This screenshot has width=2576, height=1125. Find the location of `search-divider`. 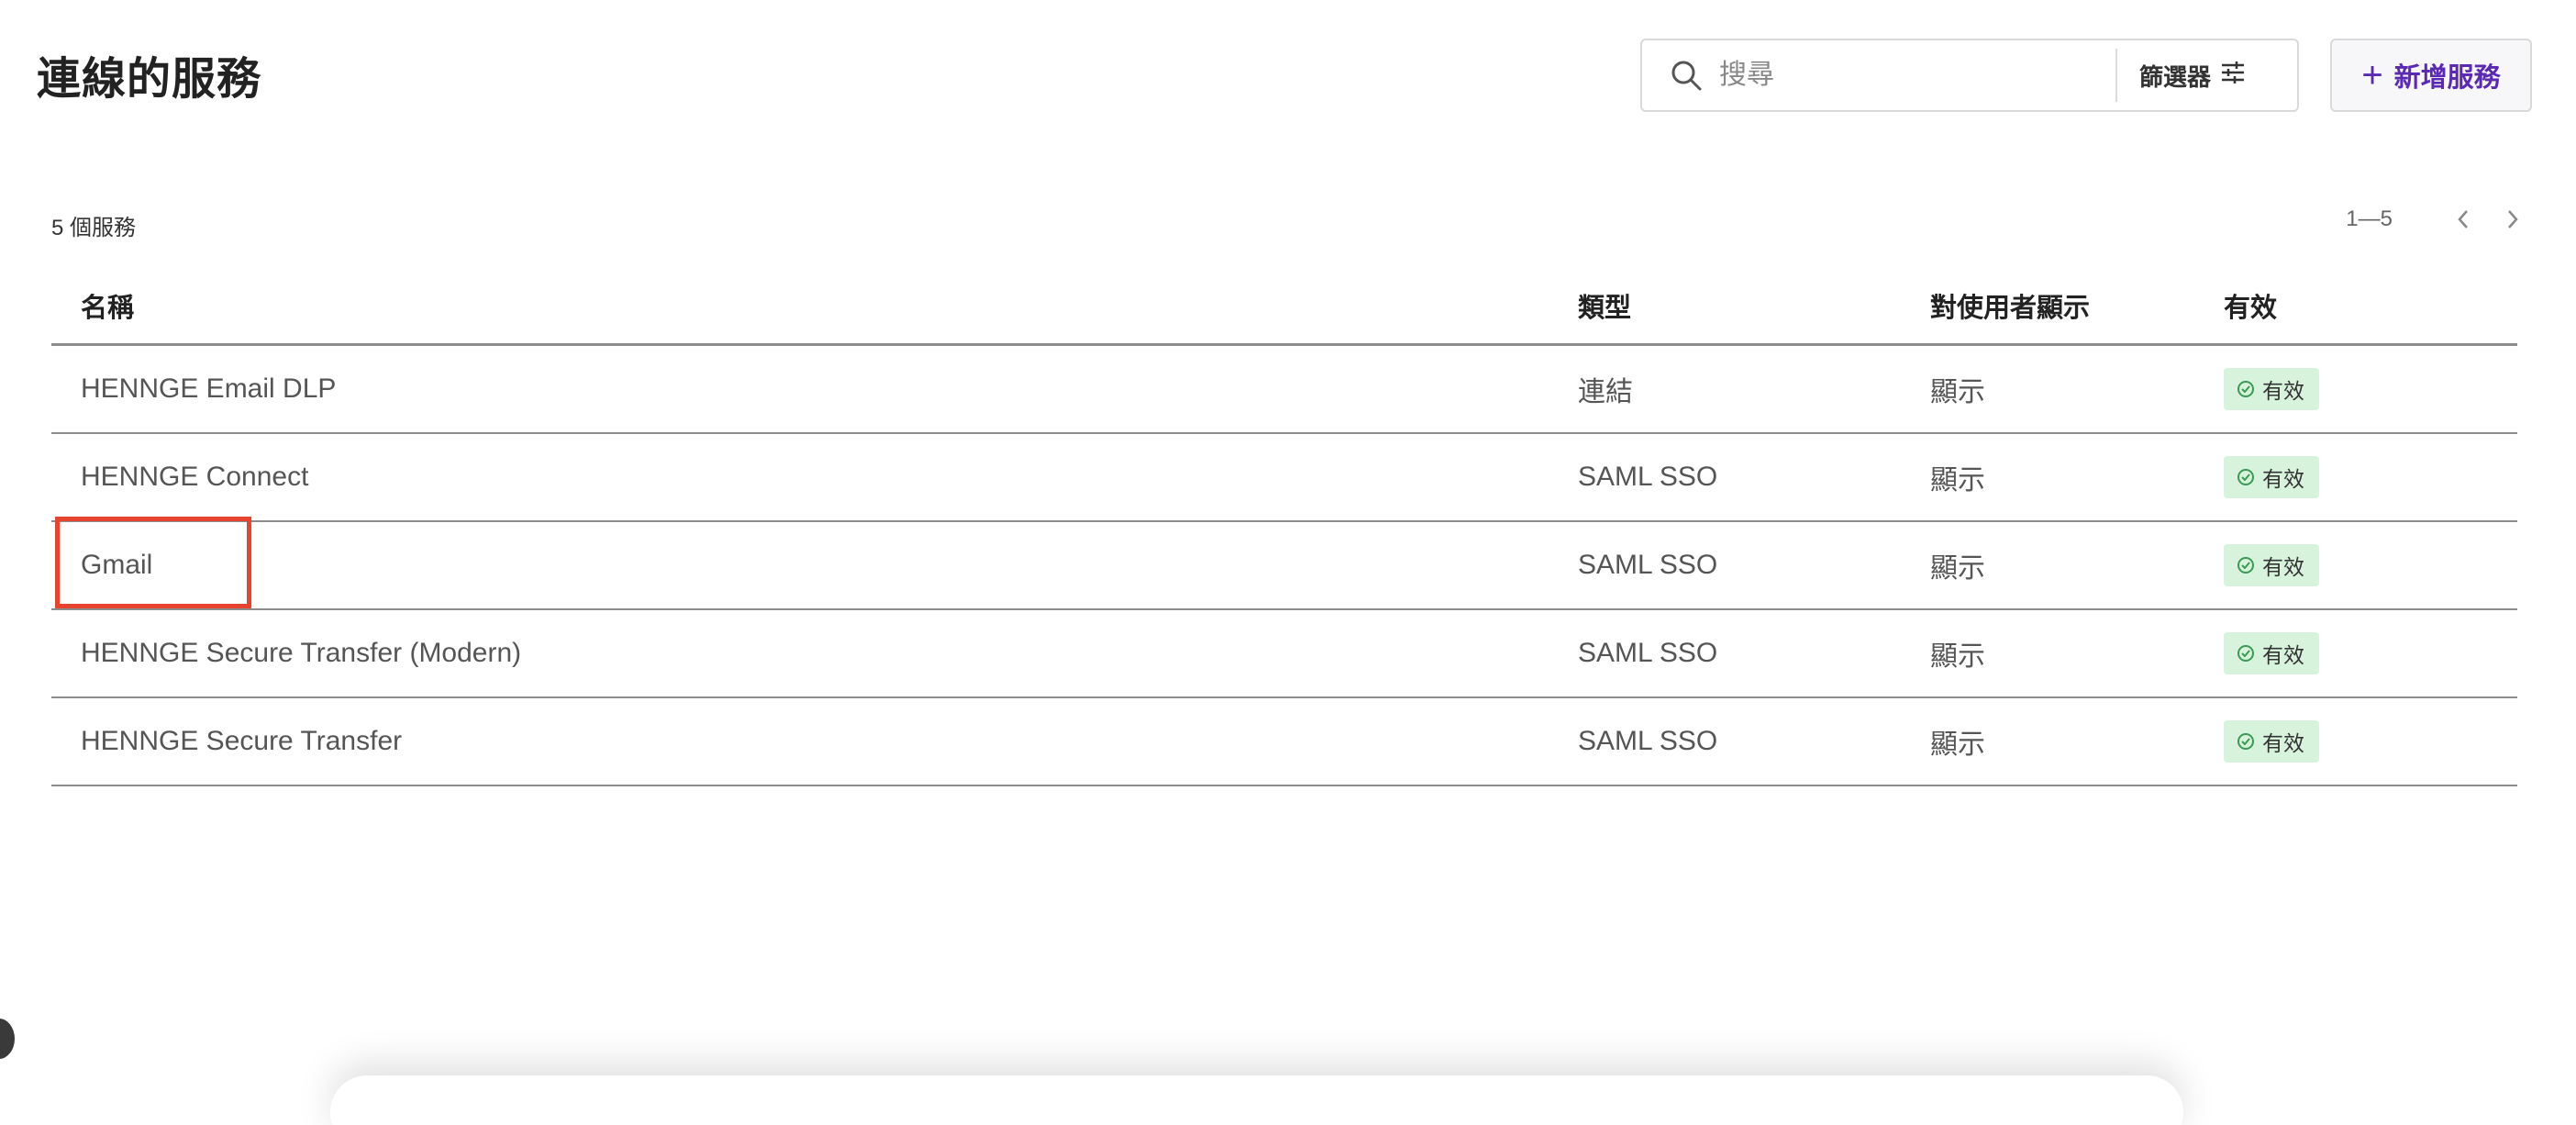

search-divider is located at coordinates (2116, 75).